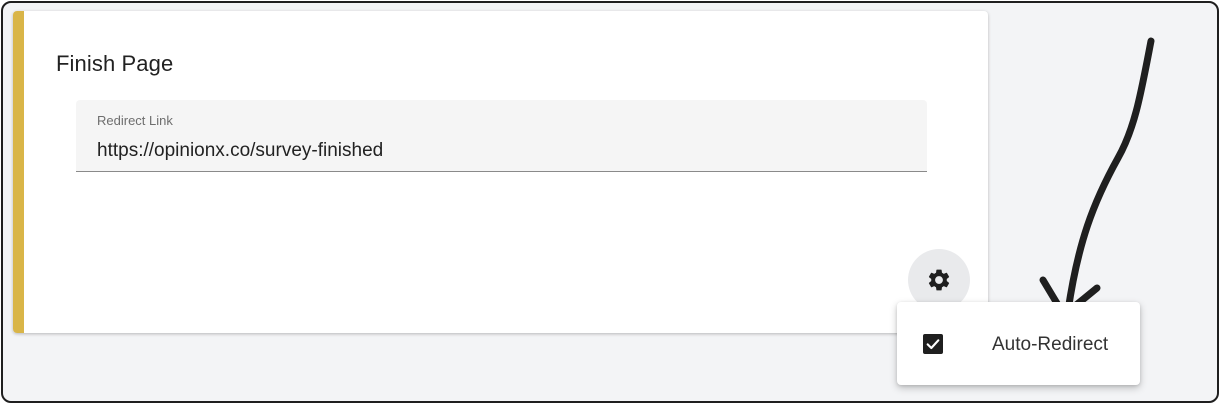 Image resolution: width=1220 pixels, height=404 pixels. What do you see at coordinates (1097, 178) in the screenshot?
I see `hand-drawn-arrow-icon` at bounding box center [1097, 178].